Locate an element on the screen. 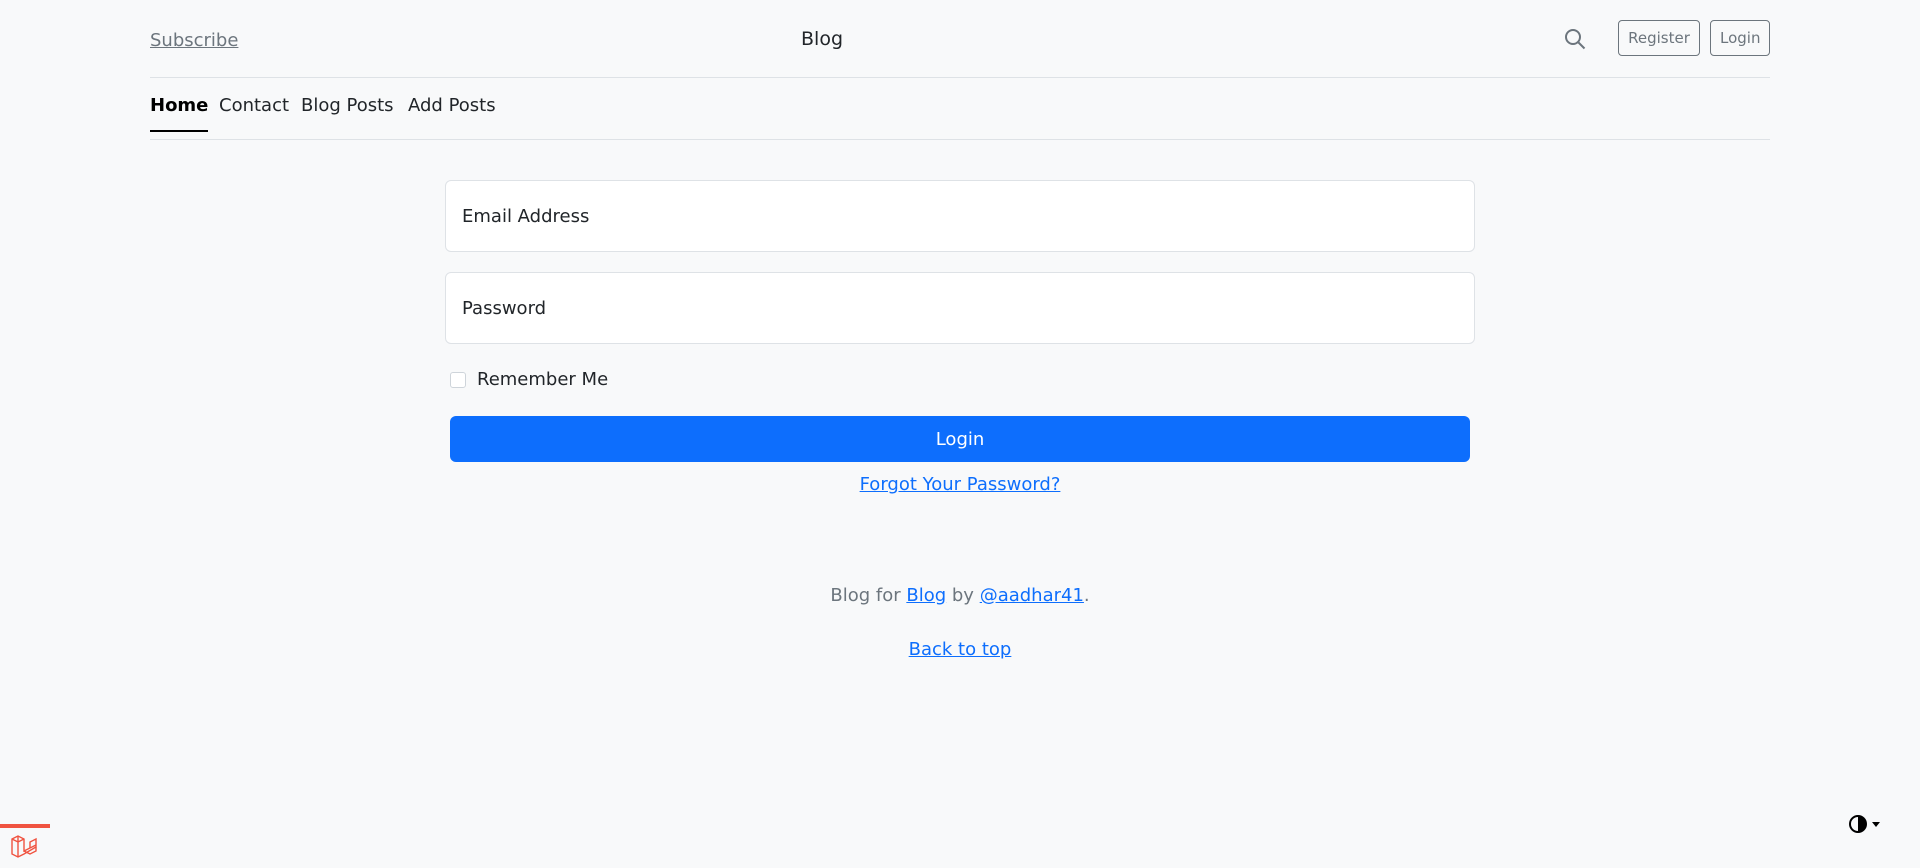 The height and width of the screenshot is (868, 1920). chevron-down-icon is located at coordinates (1876, 824).